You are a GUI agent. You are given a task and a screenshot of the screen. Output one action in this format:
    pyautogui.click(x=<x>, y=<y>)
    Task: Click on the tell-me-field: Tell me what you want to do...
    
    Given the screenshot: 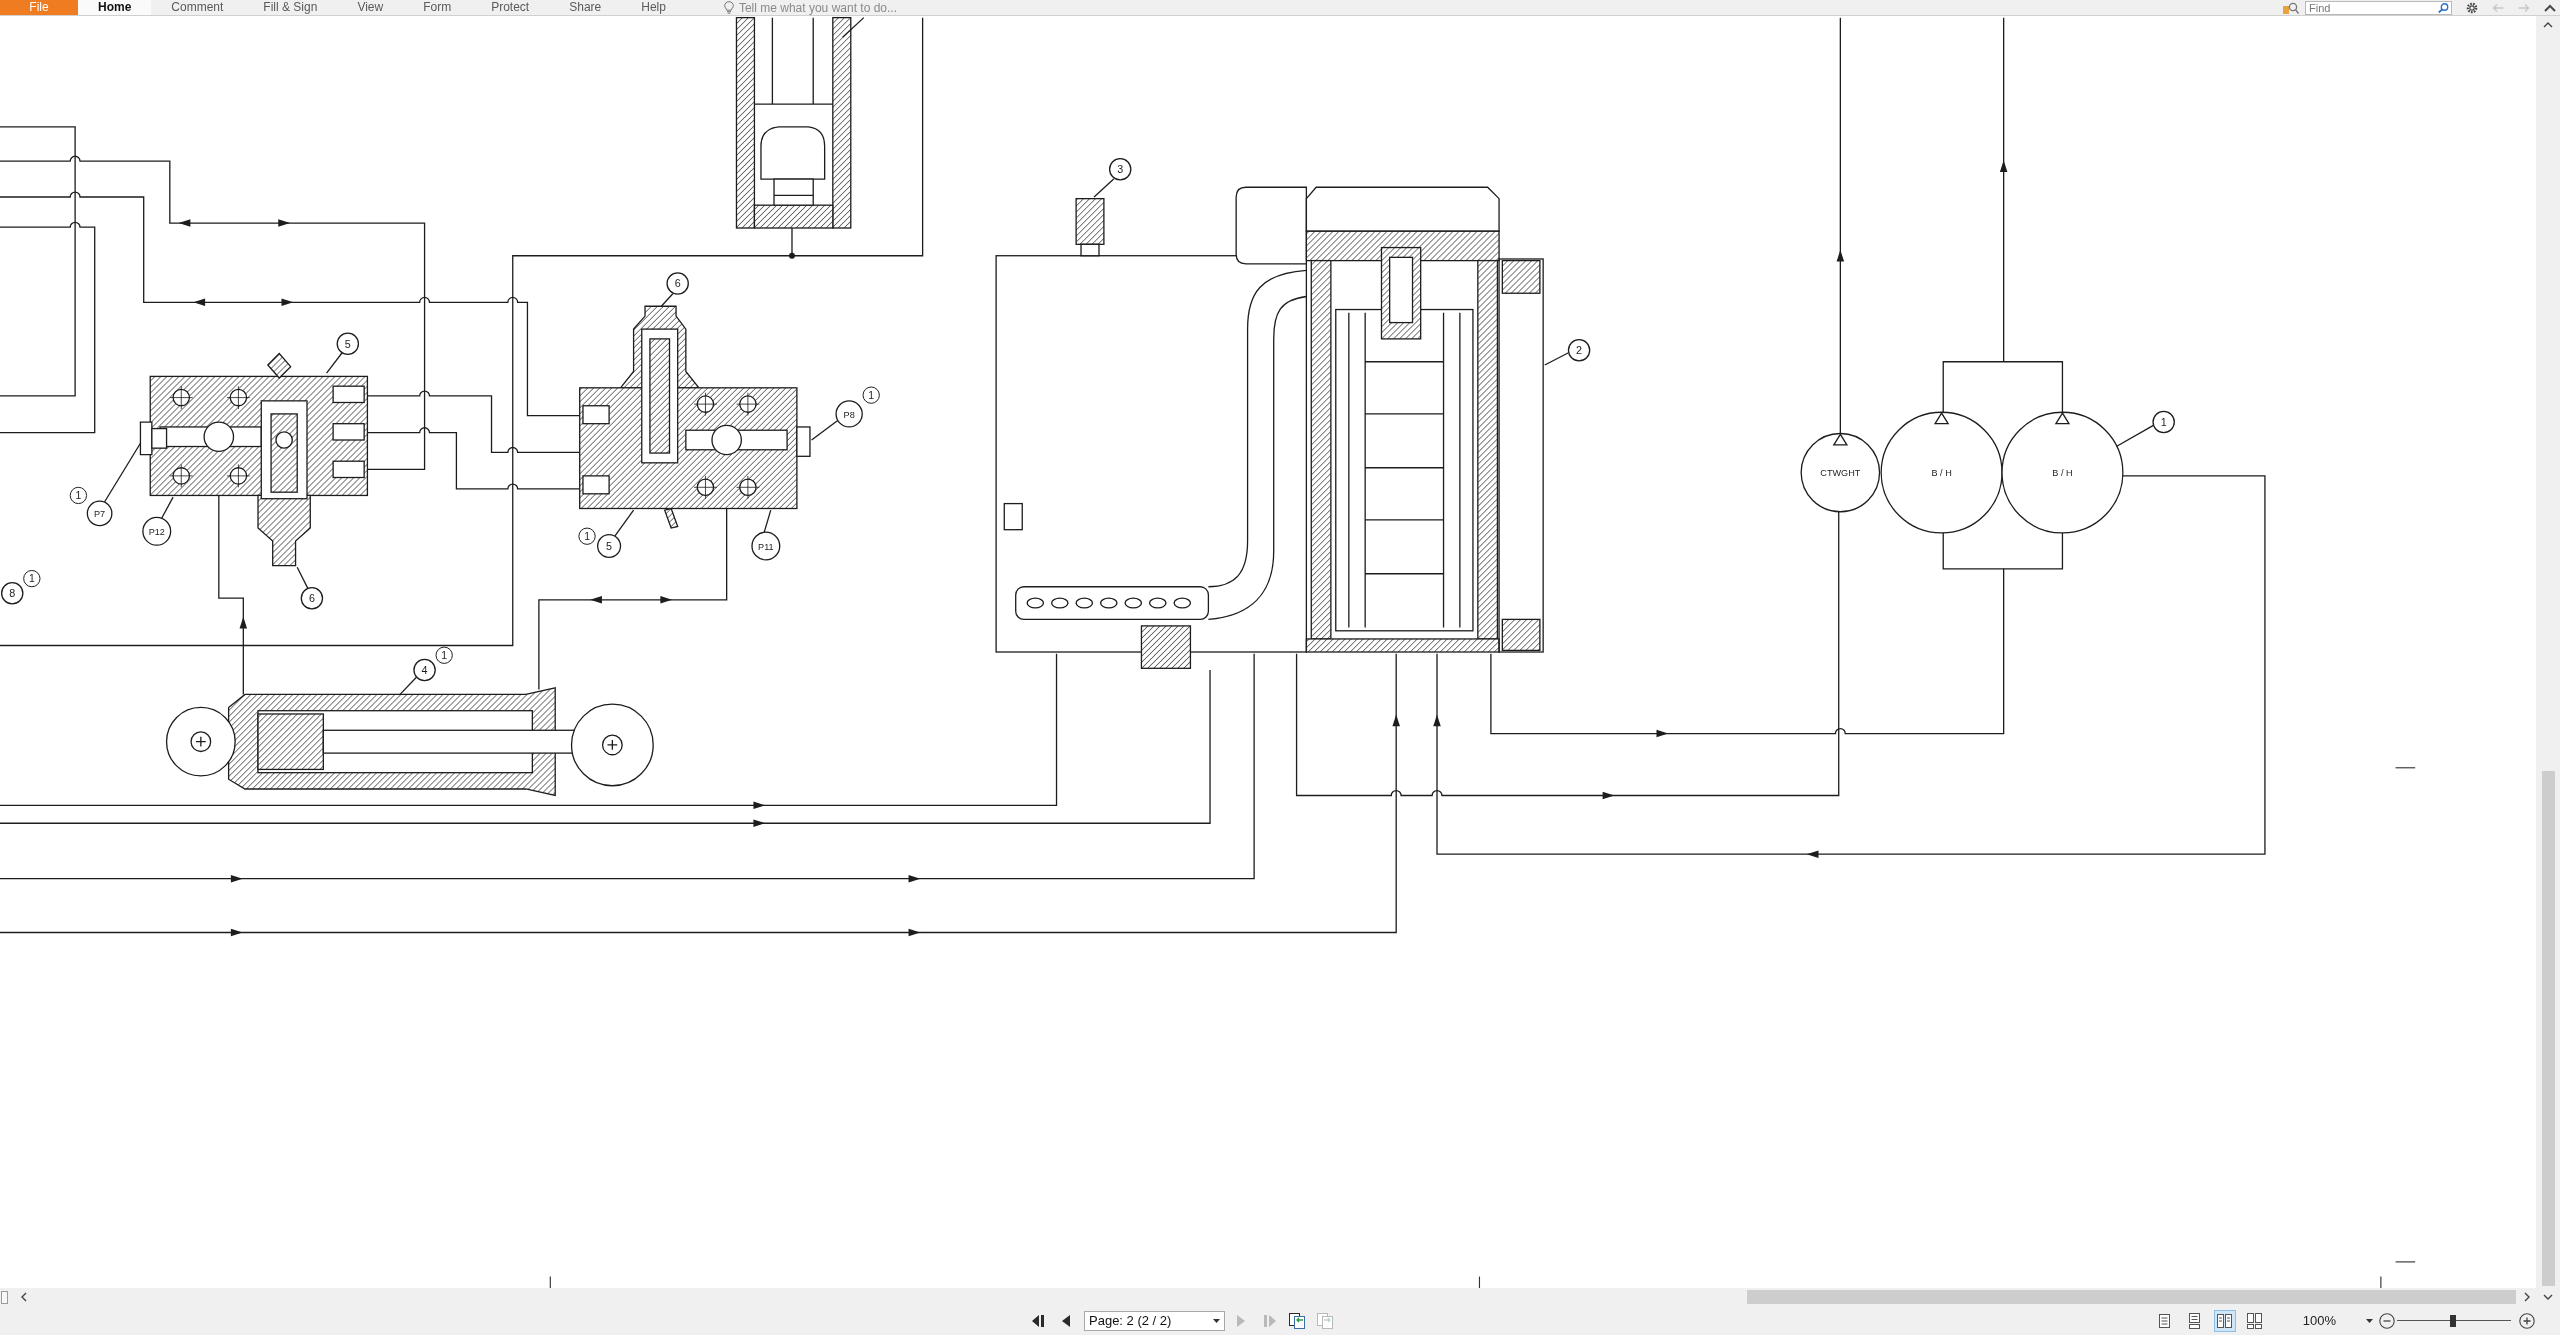 What is the action you would take?
    pyautogui.click(x=848, y=7)
    